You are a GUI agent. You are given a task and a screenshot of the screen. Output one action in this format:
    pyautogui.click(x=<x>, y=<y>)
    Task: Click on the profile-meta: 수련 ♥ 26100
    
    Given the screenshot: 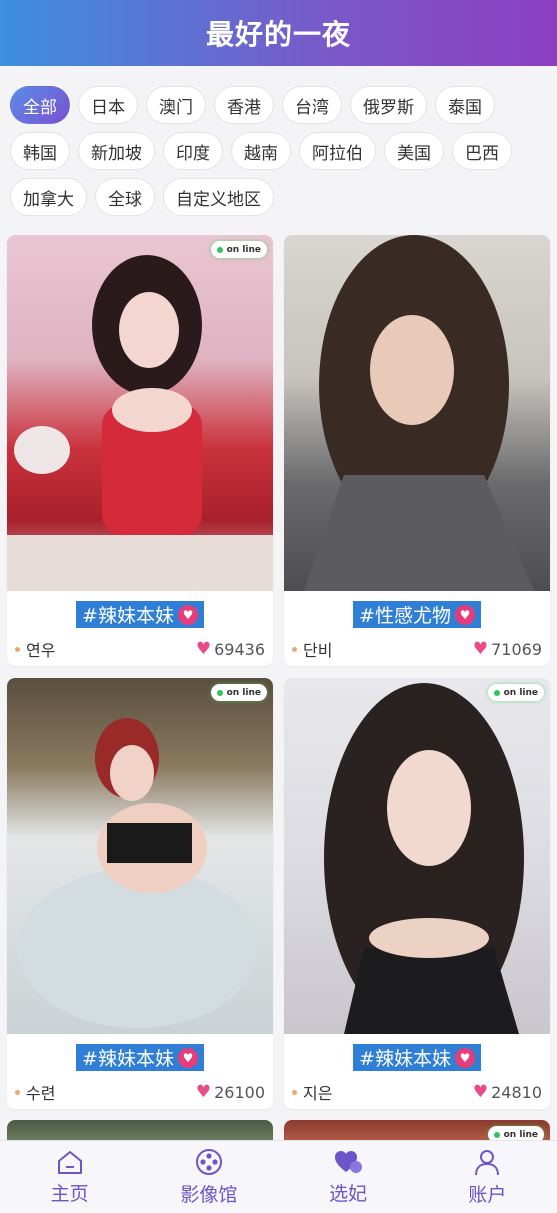 What is the action you would take?
    pyautogui.click(x=140, y=1092)
    